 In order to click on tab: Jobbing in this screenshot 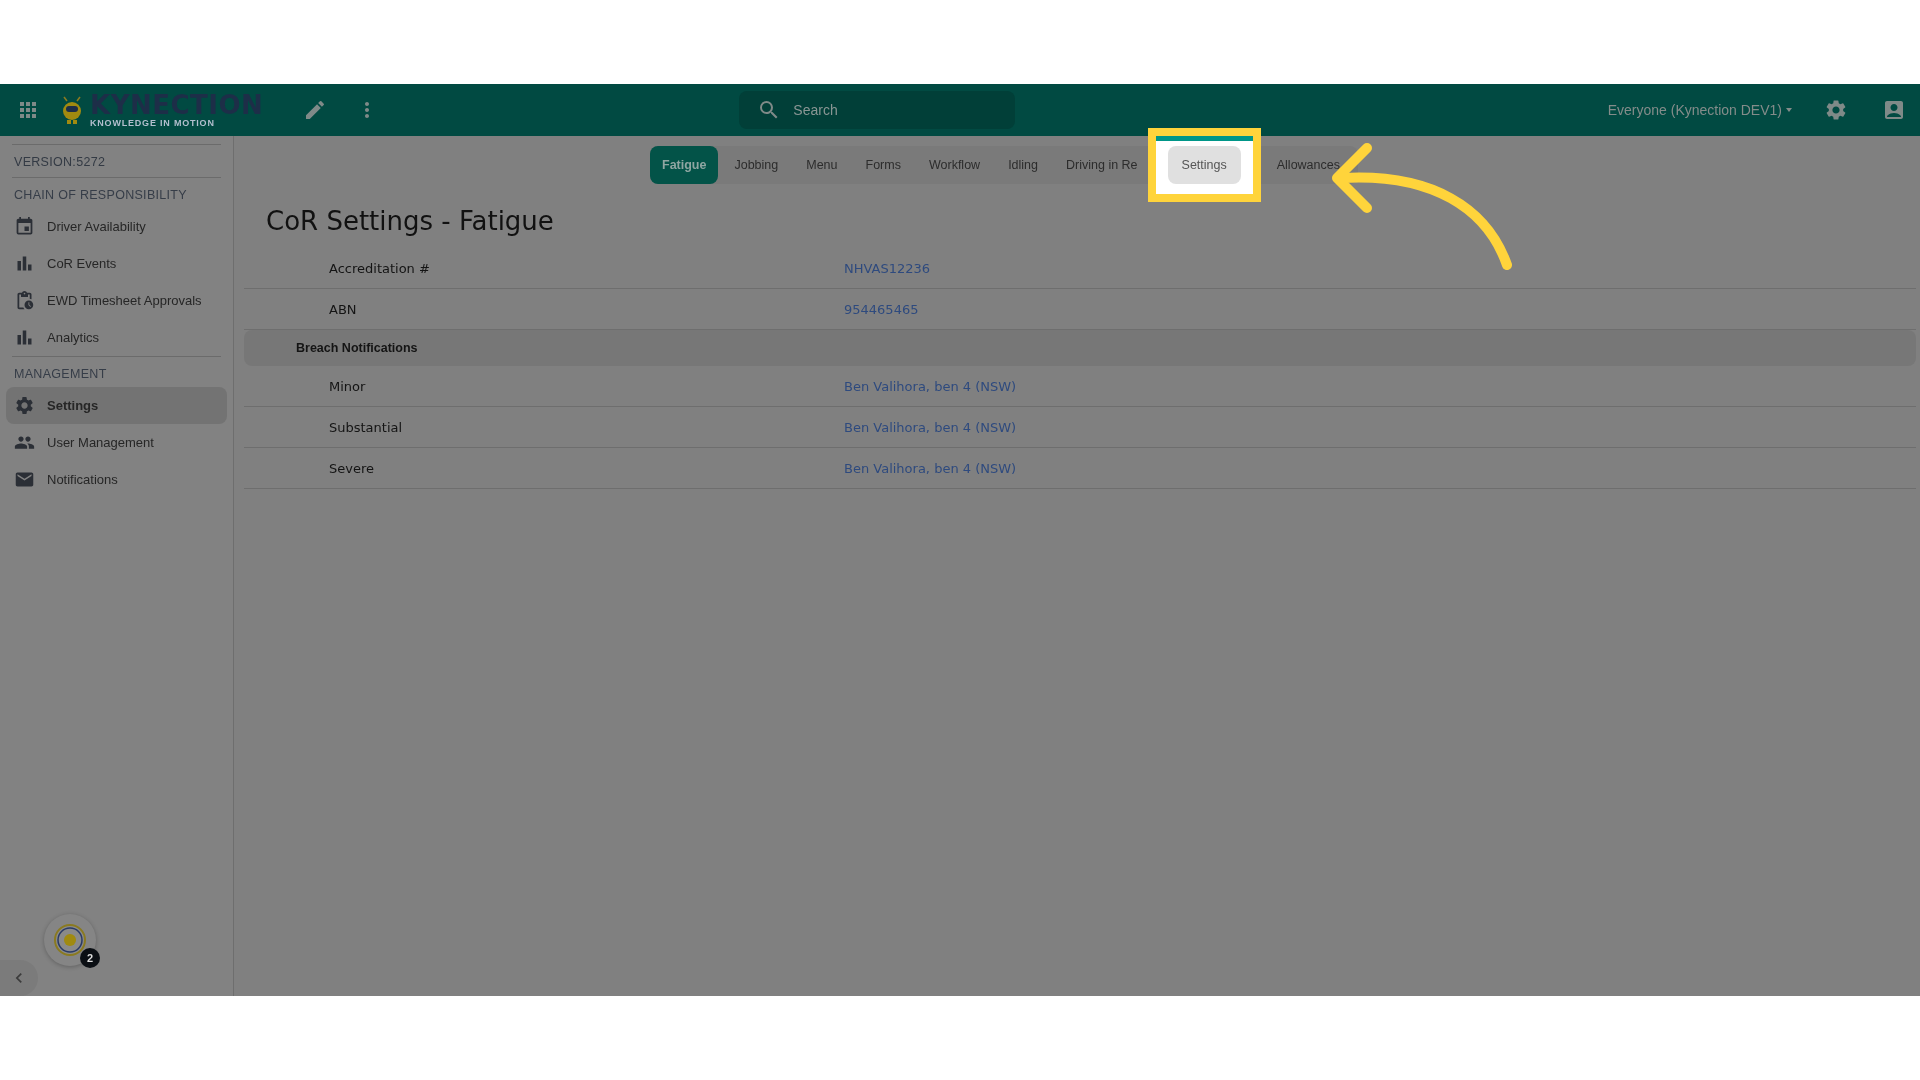, I will do `click(756, 165)`.